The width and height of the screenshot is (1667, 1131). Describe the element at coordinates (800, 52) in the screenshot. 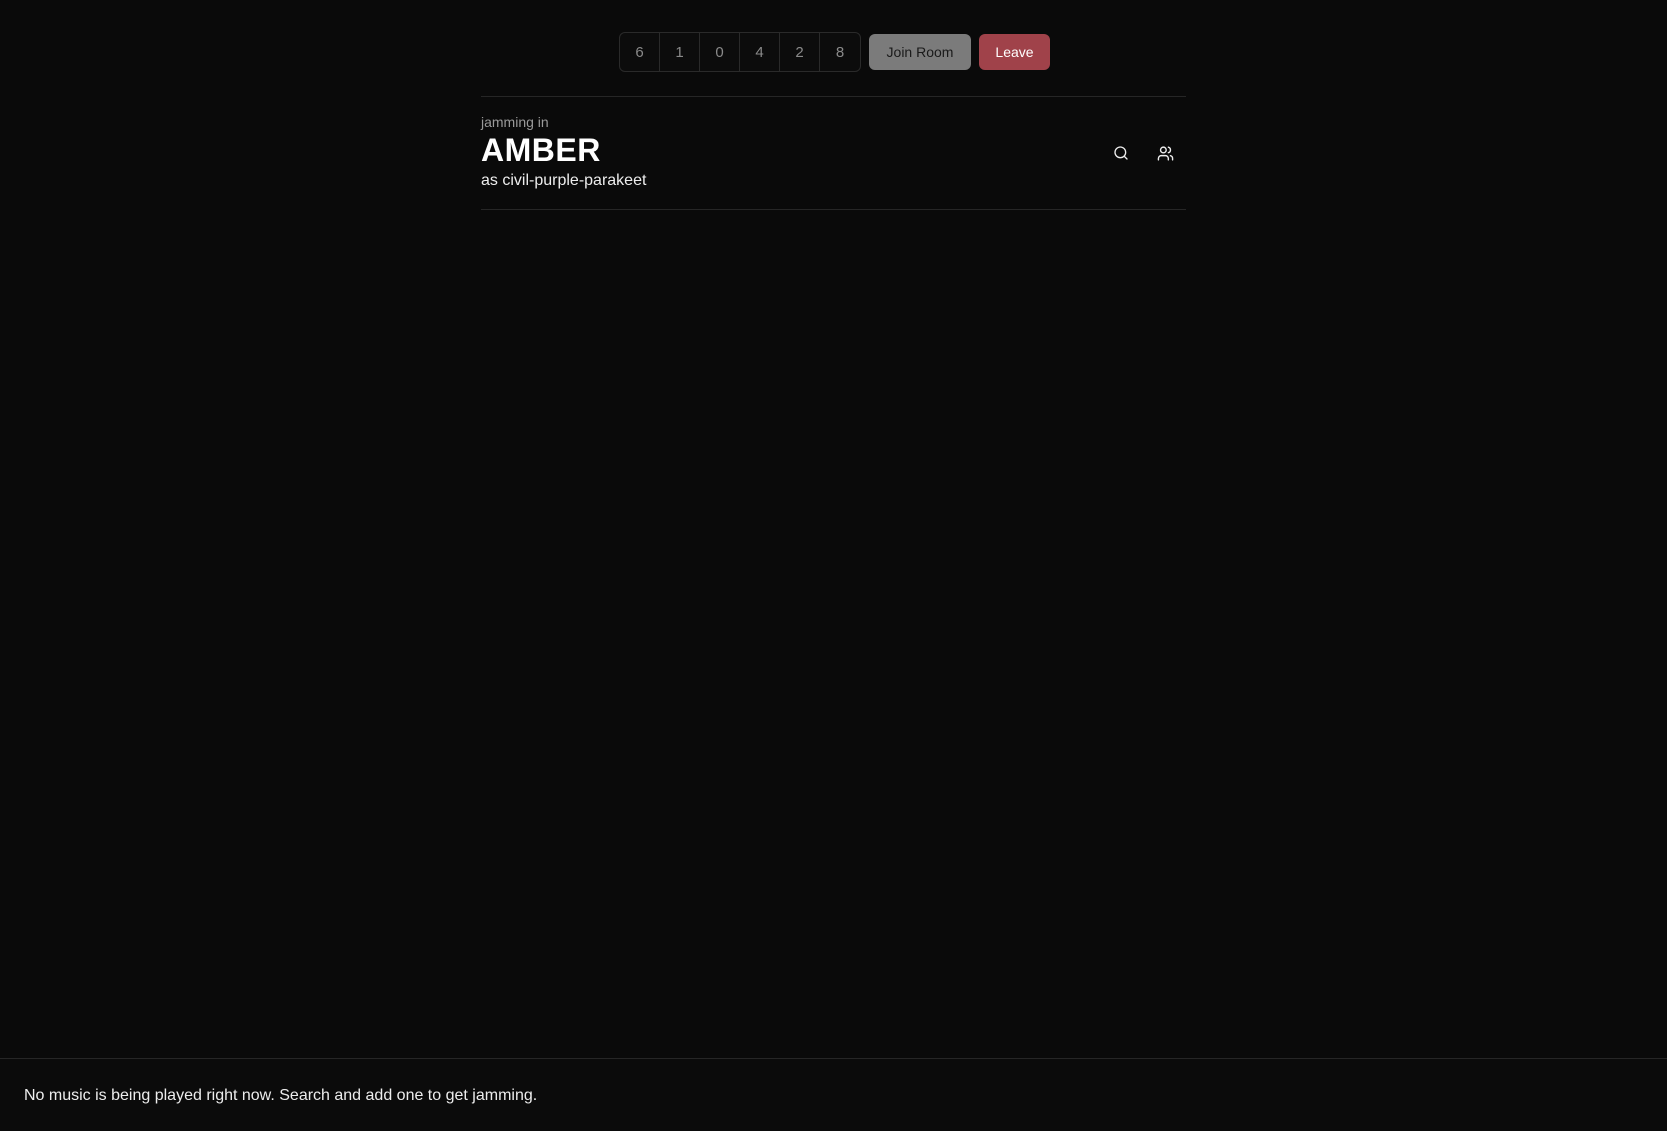

I see `room-code-digit: 2` at that location.